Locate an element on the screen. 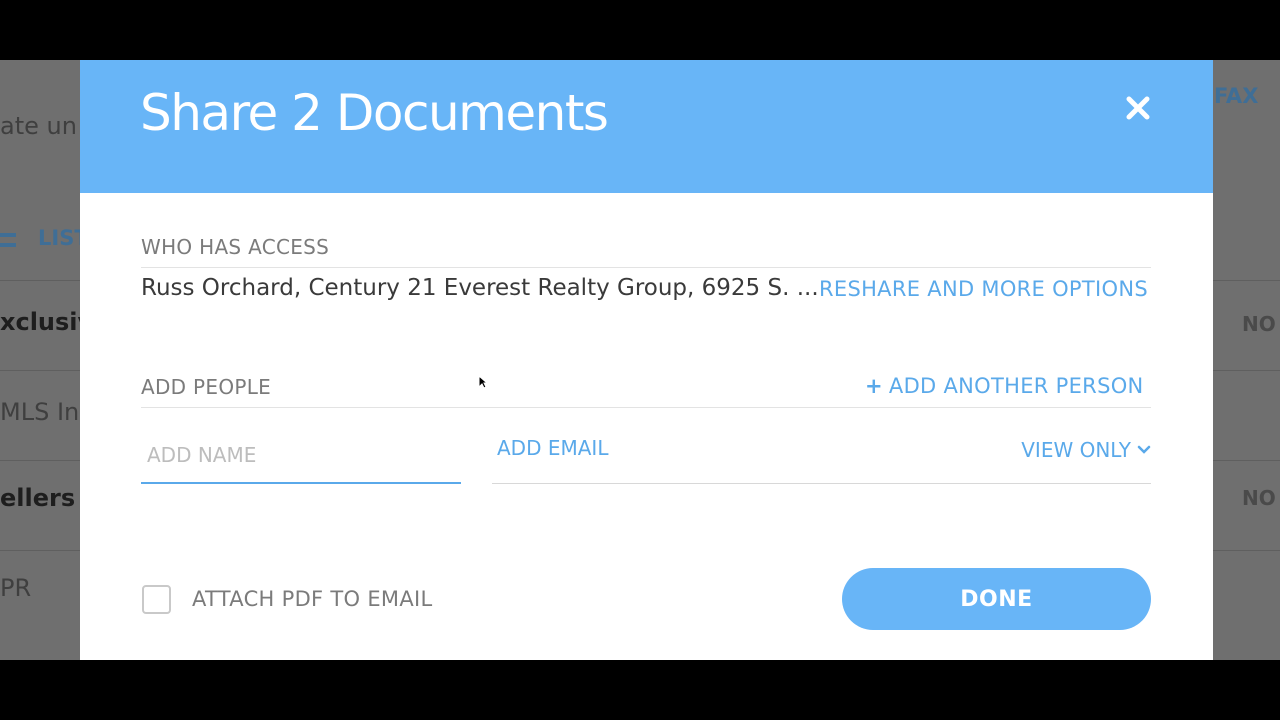  bg-text: ate un is located at coordinates (38, 126).